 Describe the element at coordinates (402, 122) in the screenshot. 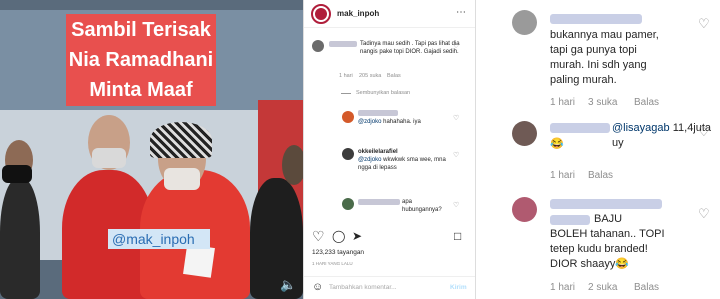

I see `reply-body: hahahaha. iya` at that location.